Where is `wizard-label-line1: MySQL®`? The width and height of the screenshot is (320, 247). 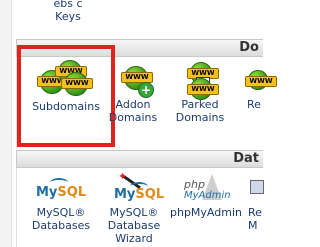 wizard-label-line1: MySQL® is located at coordinates (134, 212).